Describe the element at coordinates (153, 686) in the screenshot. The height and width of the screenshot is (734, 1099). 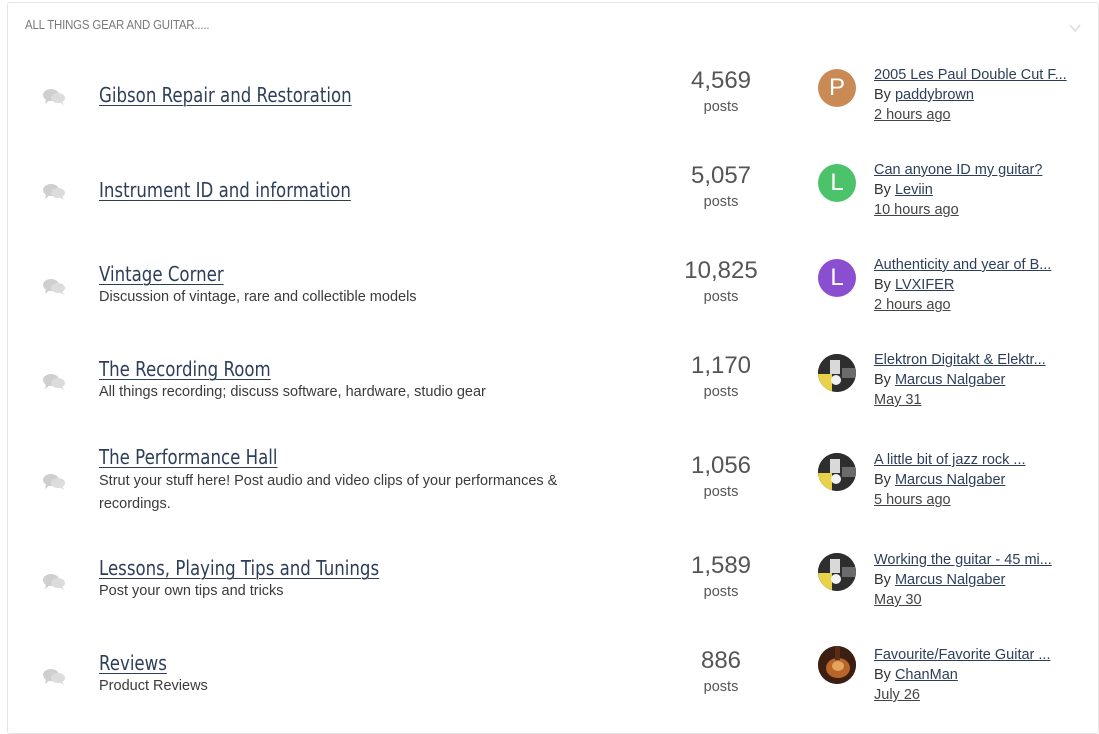
I see `forum-description: Product Reviews` at that location.